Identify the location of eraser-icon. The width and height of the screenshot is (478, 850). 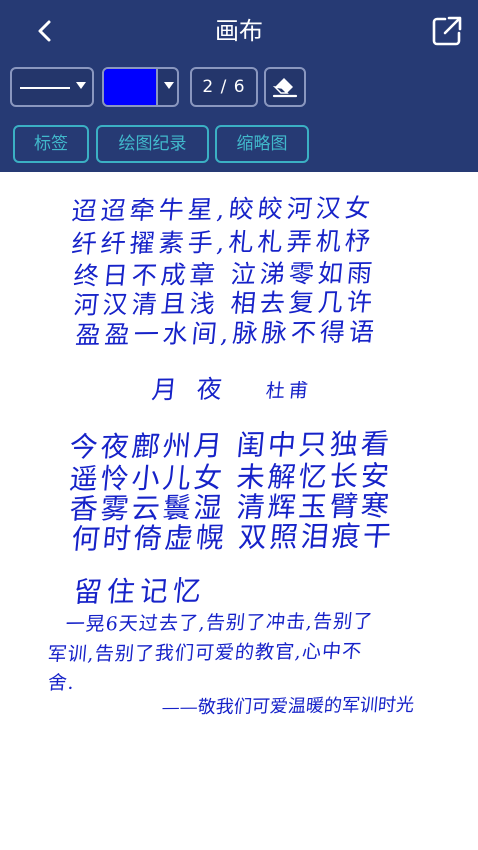
(285, 88).